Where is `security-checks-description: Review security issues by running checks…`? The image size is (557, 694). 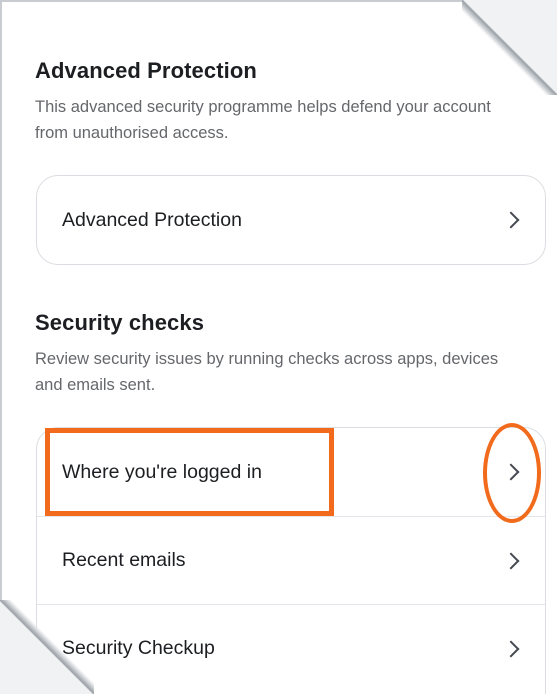
security-checks-description: Review security issues by running checks… is located at coordinates (267, 372).